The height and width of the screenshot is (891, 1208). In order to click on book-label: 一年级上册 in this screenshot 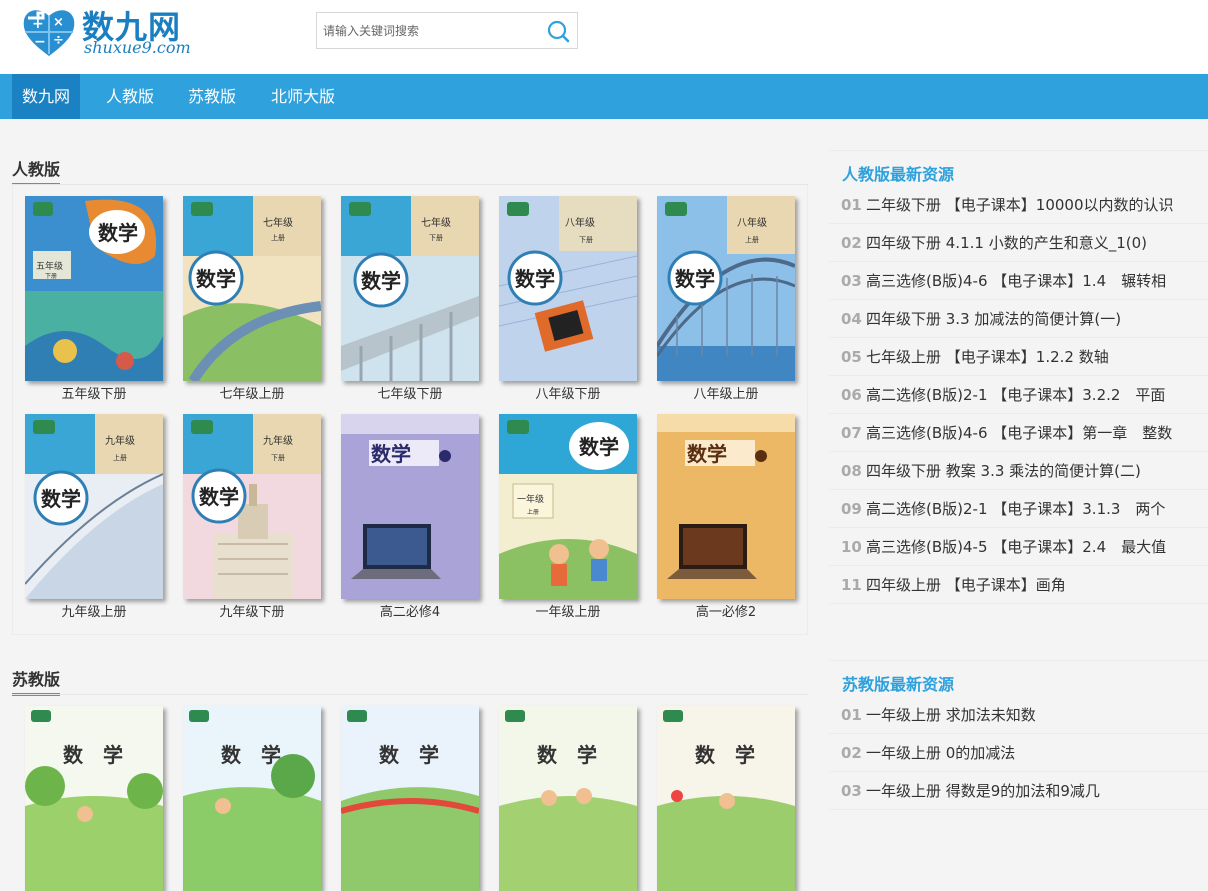, I will do `click(568, 610)`.